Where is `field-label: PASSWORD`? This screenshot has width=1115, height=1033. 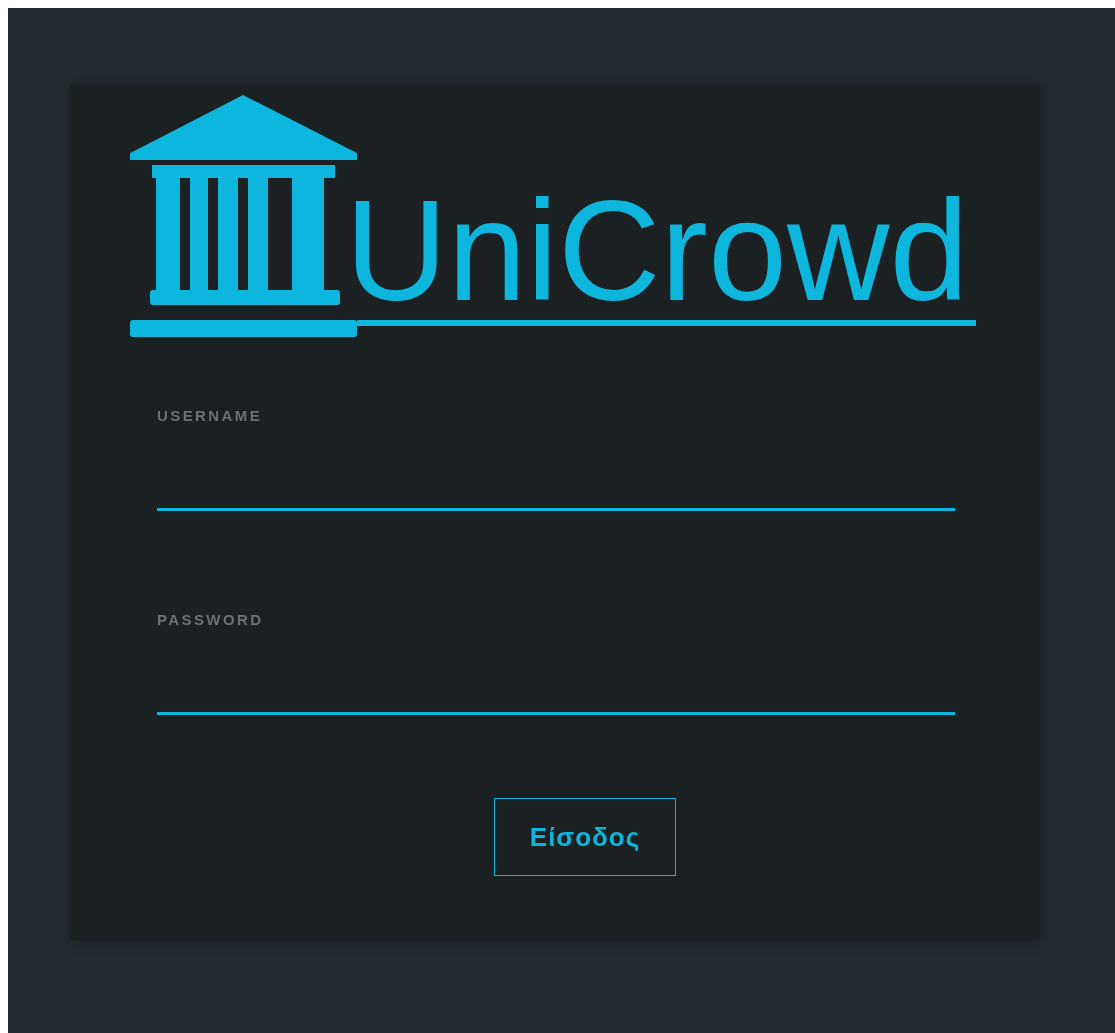
field-label: PASSWORD is located at coordinates (211, 619).